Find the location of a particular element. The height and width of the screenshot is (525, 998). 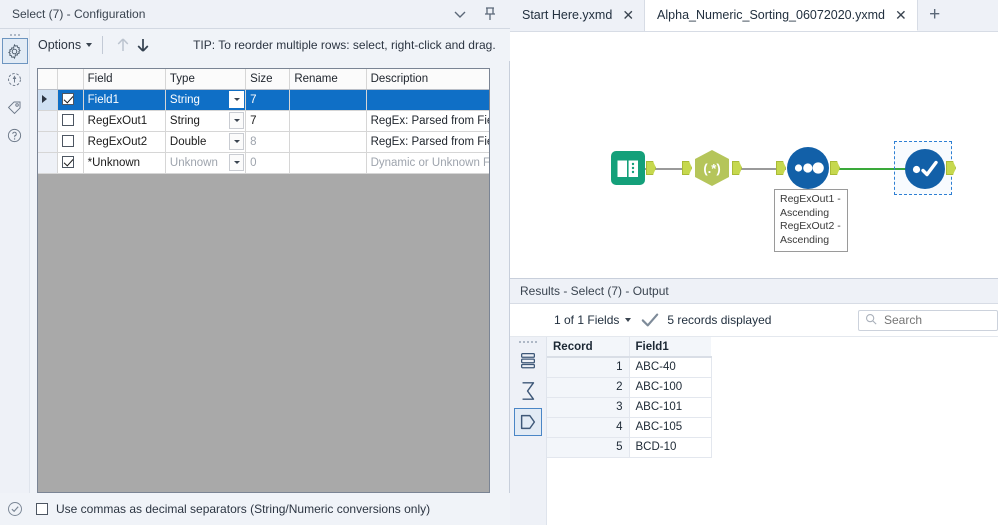

col-header-select is located at coordinates (70, 79).